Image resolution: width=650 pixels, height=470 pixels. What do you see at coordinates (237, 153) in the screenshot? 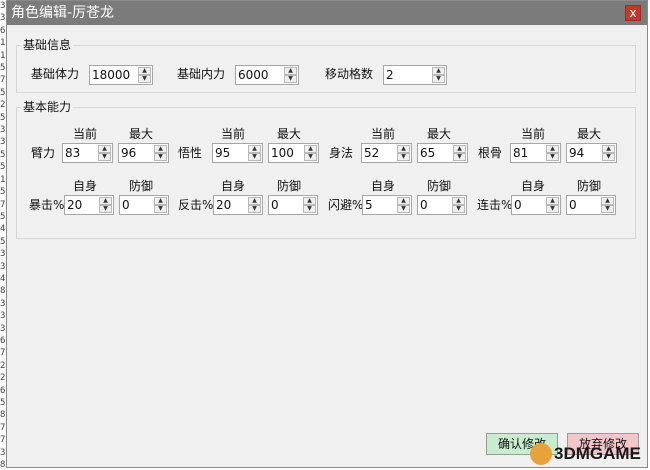
I see `stat-wisdom-current: 95 ▲ ▼` at bounding box center [237, 153].